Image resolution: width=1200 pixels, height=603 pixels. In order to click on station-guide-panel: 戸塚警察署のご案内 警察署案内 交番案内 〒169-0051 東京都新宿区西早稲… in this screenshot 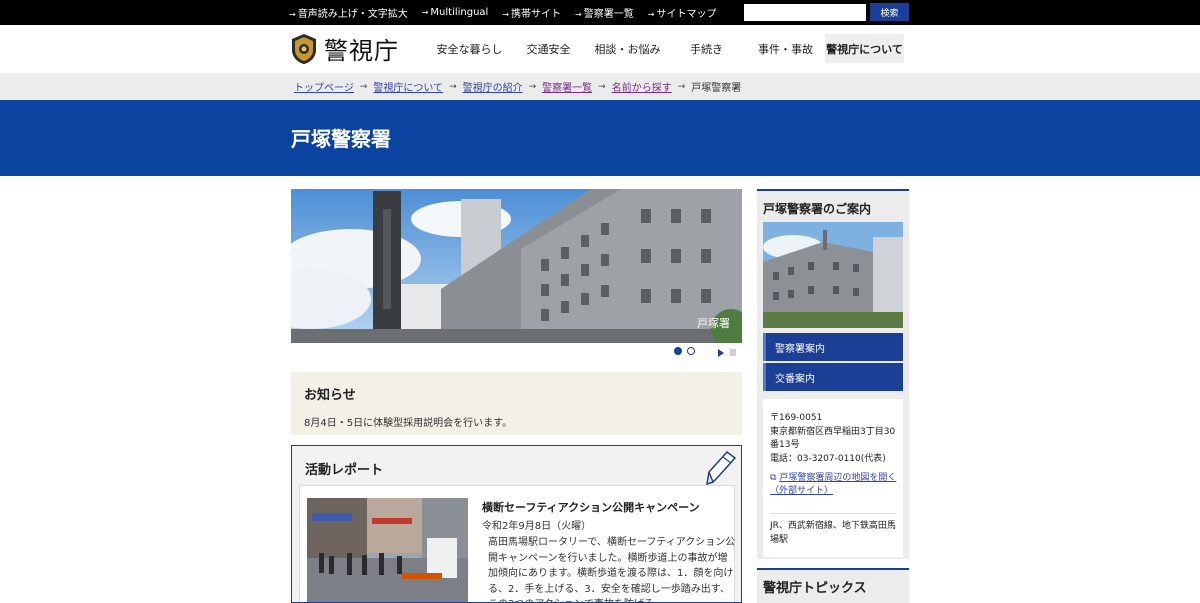, I will do `click(833, 374)`.